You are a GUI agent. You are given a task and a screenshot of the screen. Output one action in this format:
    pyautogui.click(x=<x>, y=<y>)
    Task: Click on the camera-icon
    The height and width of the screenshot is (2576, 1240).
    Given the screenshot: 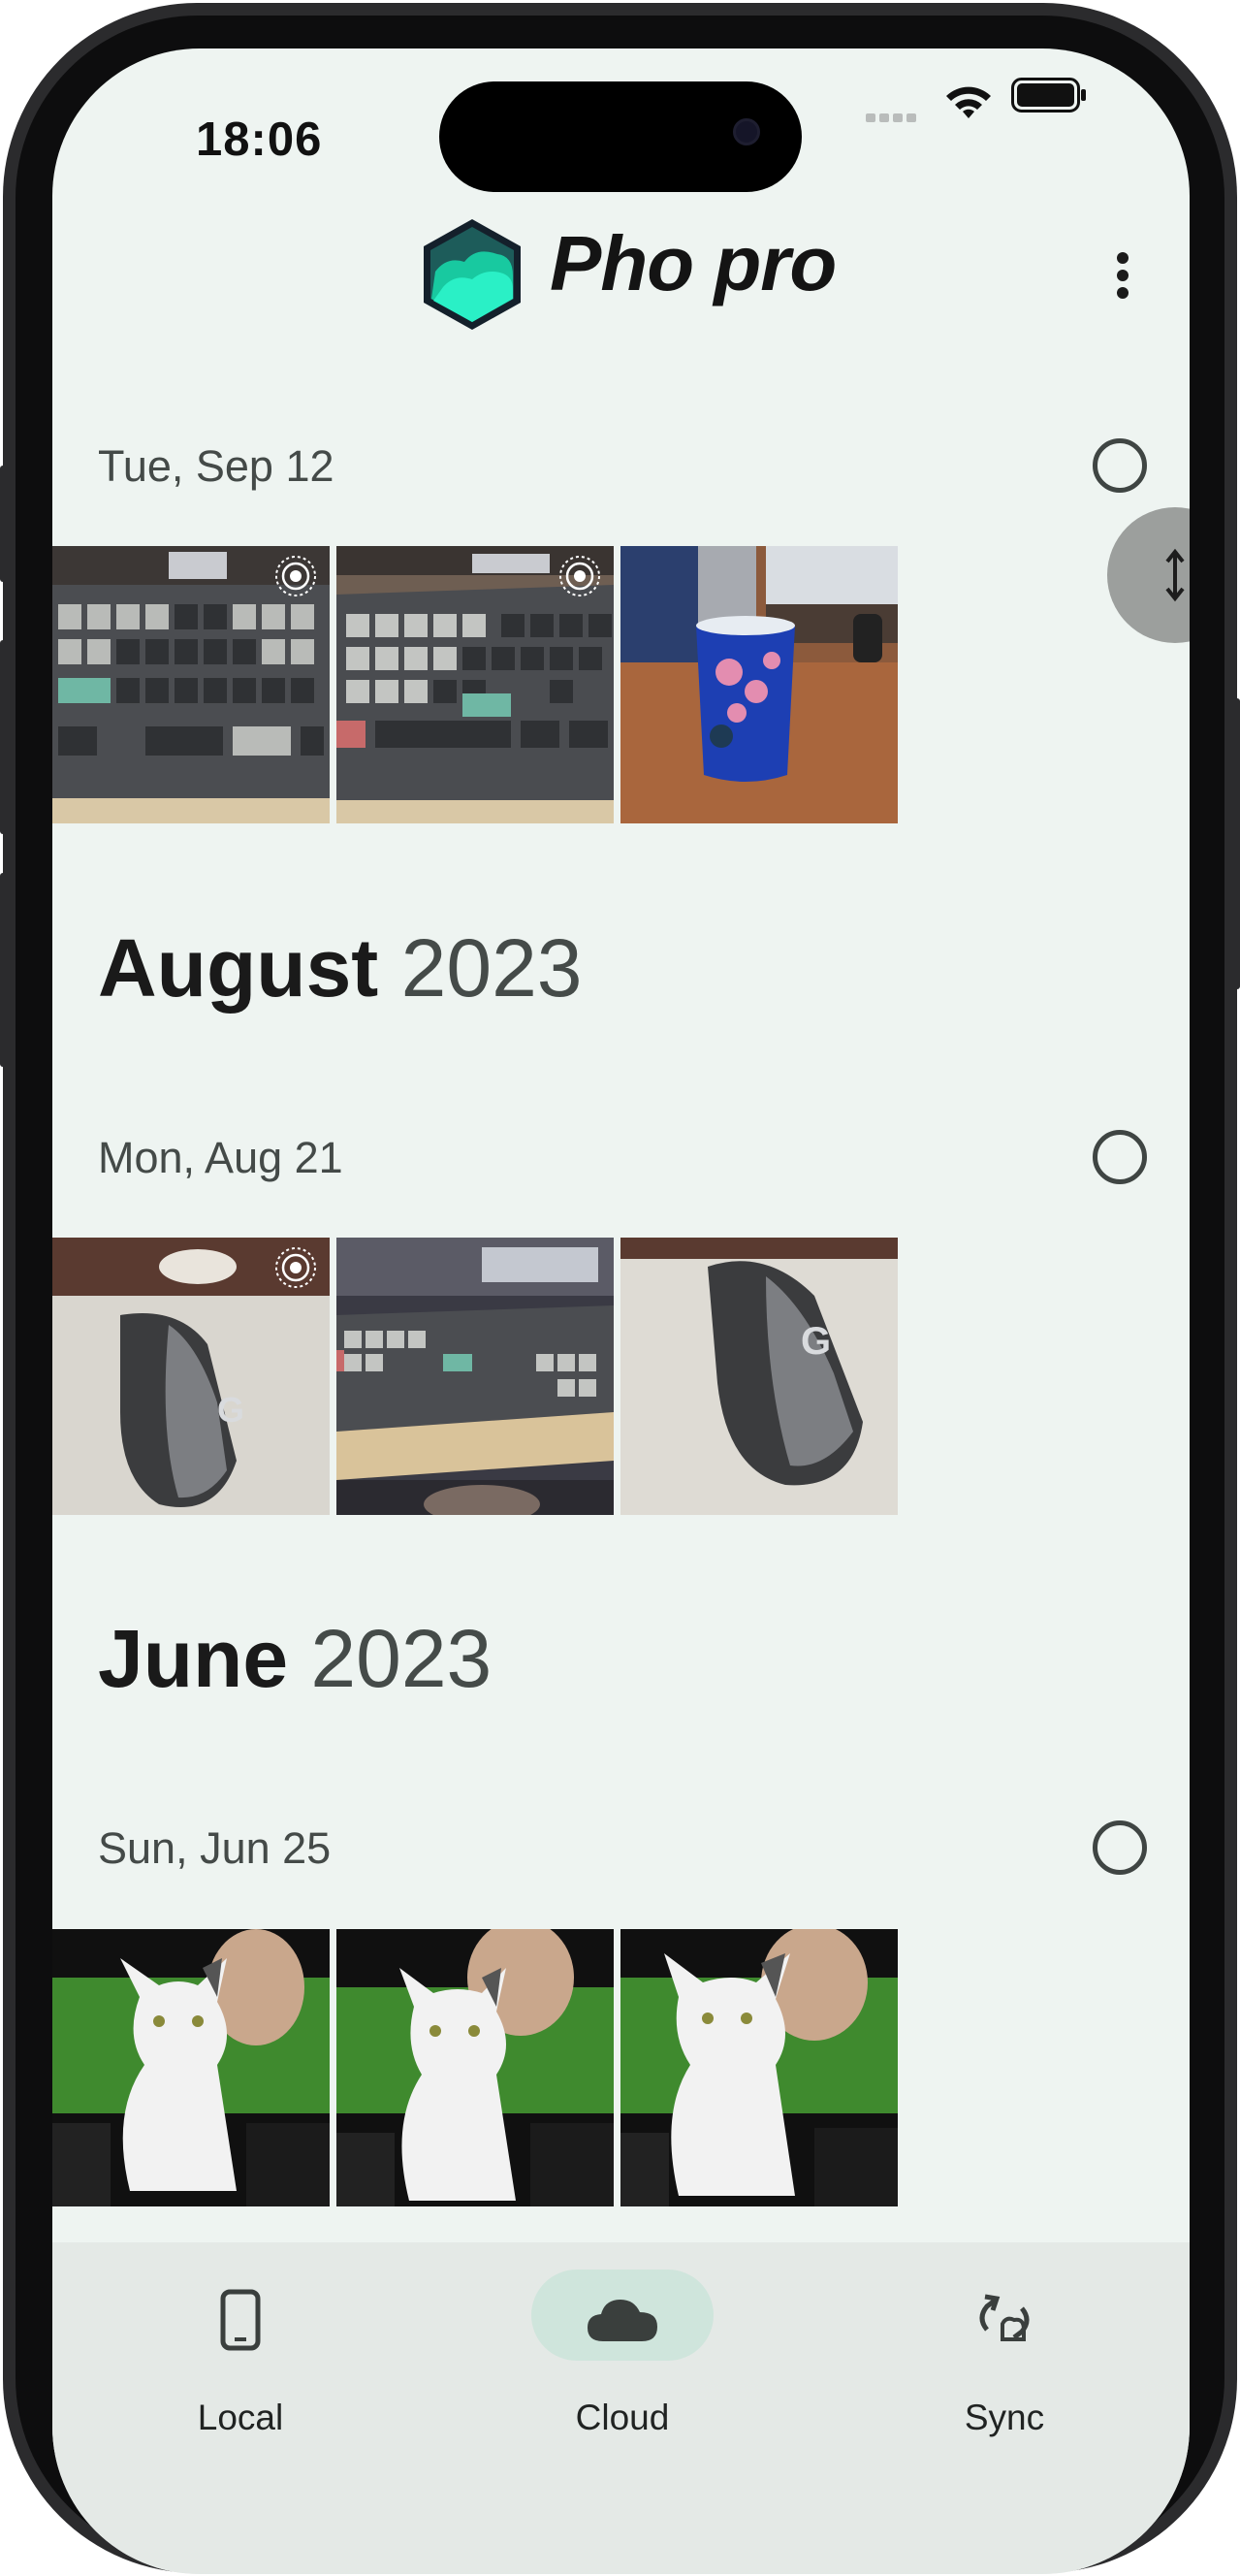 What is the action you would take?
    pyautogui.click(x=747, y=131)
    